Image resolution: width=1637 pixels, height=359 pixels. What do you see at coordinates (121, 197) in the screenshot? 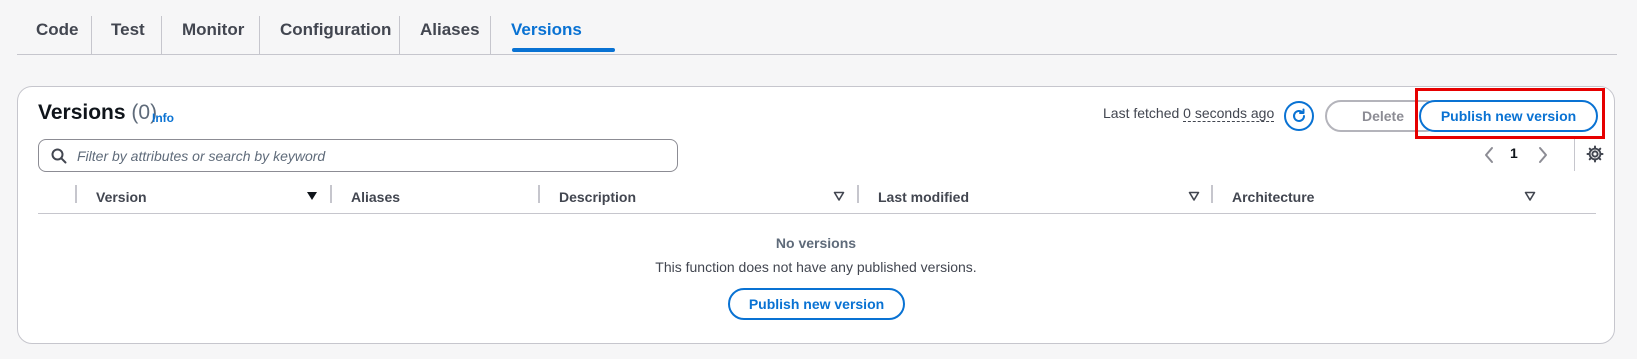
I see `column-header-version: Version` at bounding box center [121, 197].